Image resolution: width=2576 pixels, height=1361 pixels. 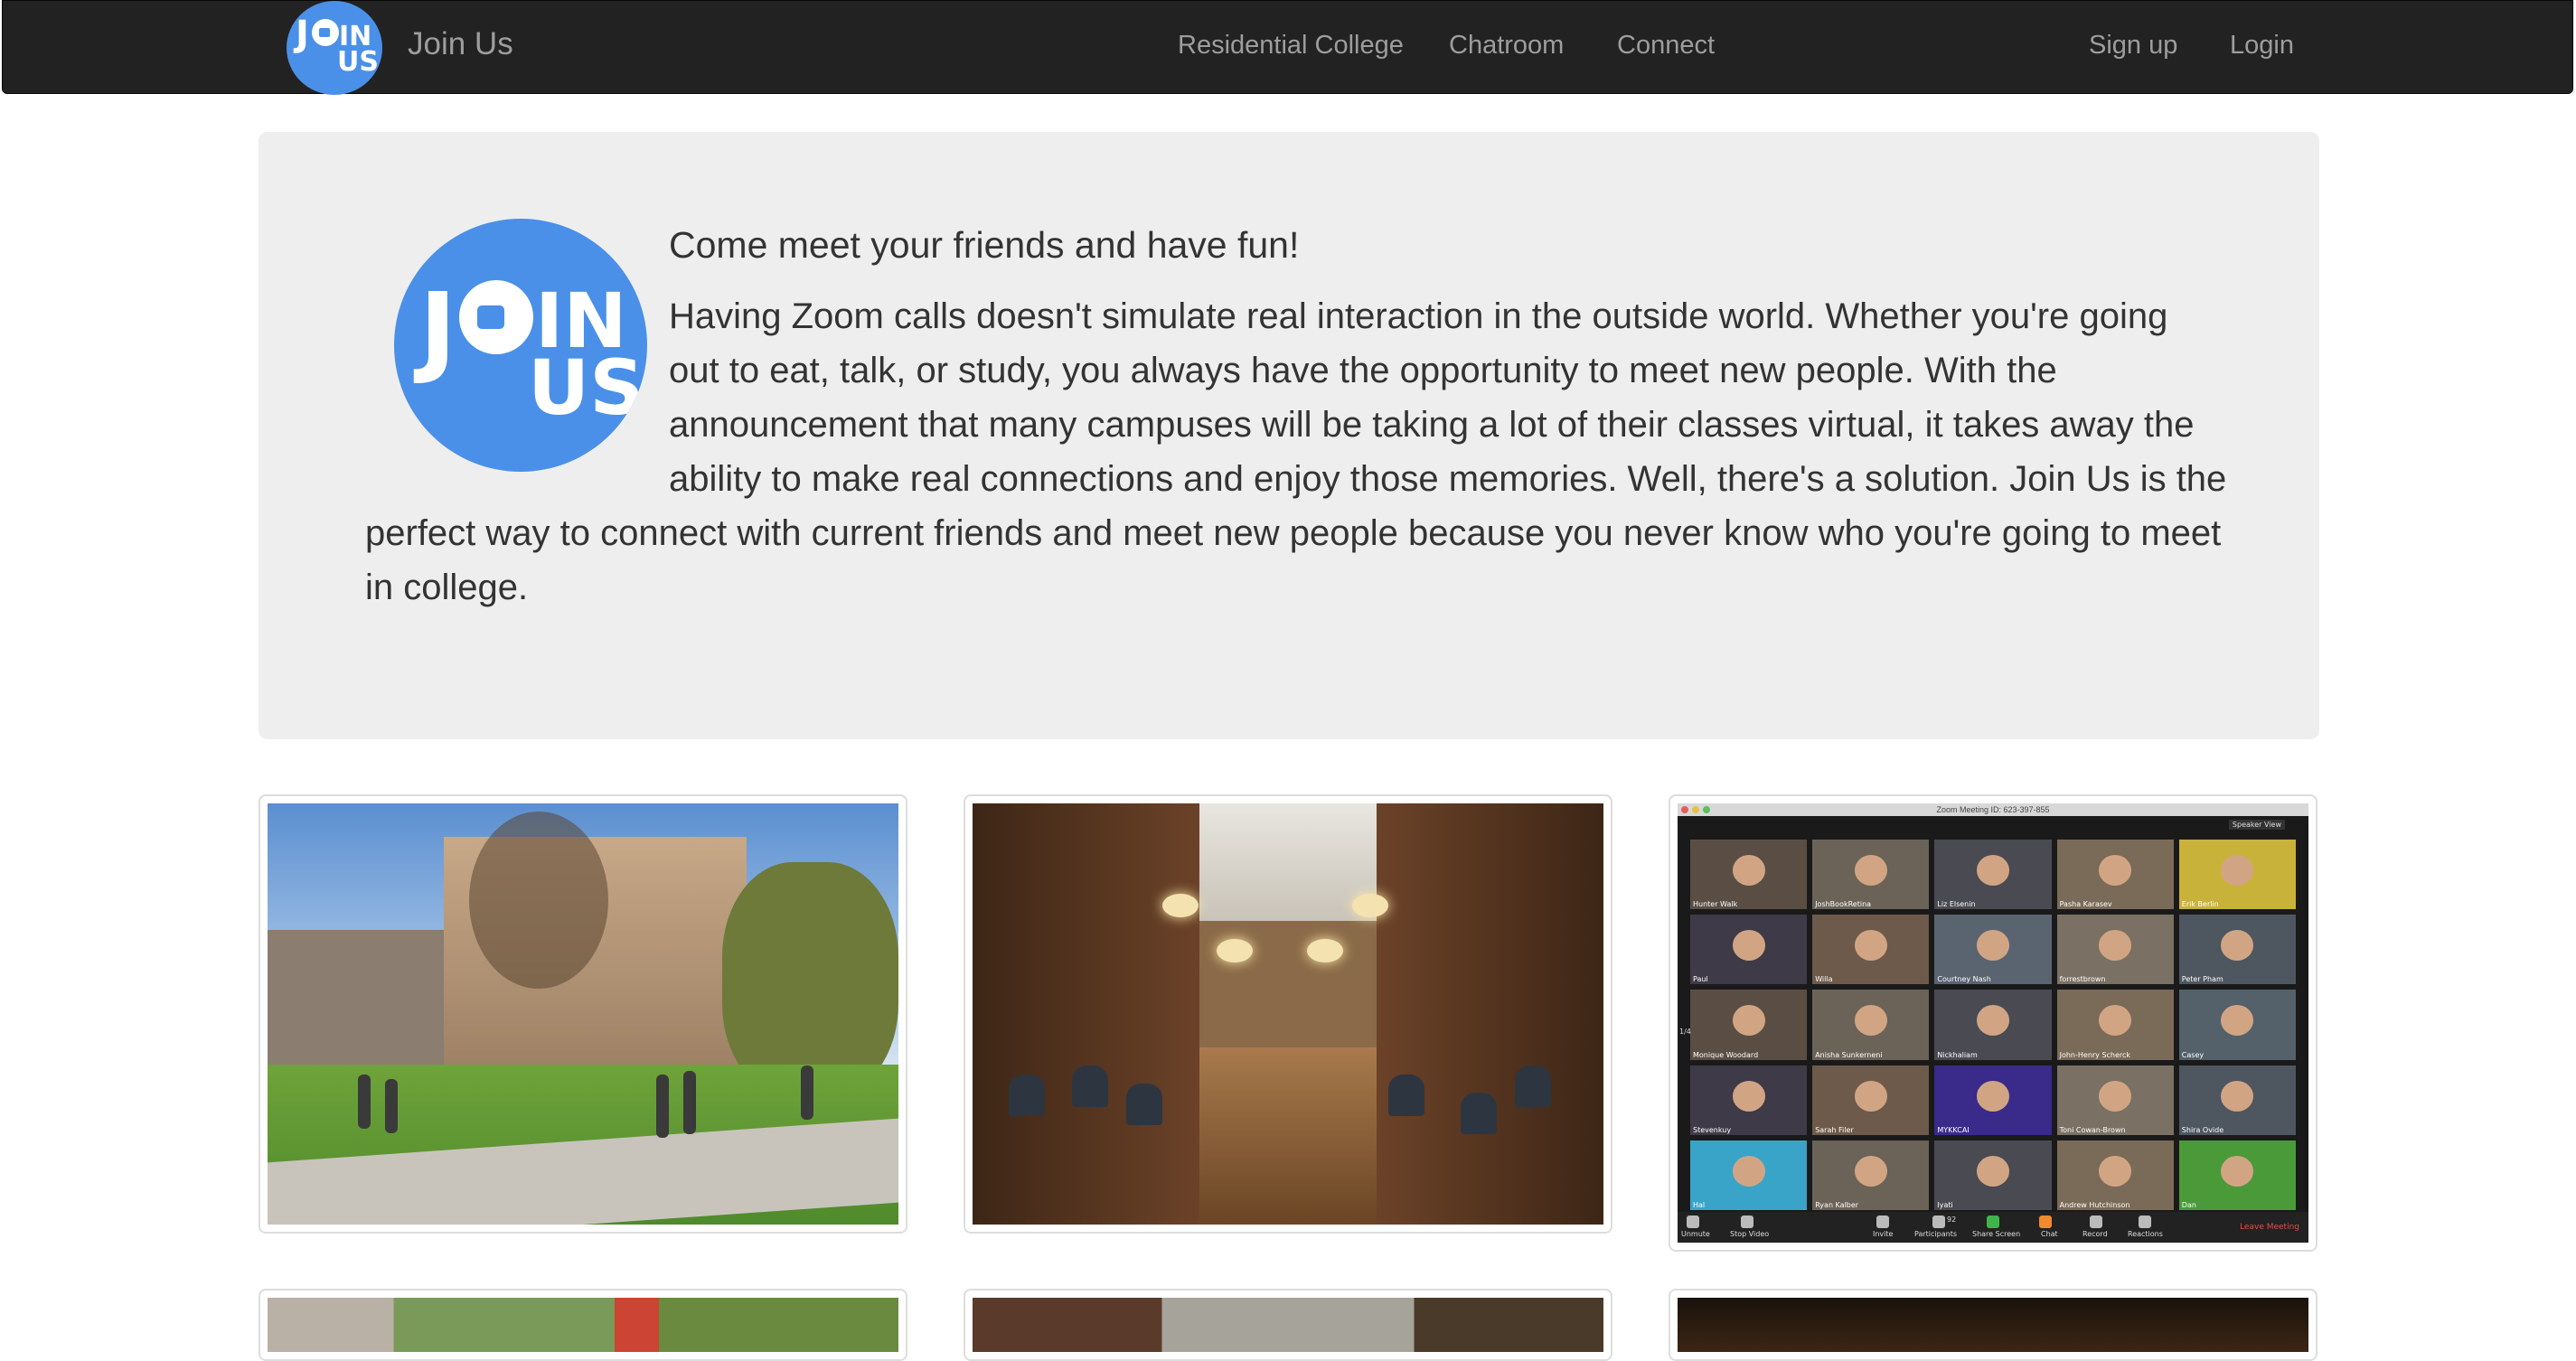 I want to click on unmute-label: Unmute, so click(x=1696, y=1234).